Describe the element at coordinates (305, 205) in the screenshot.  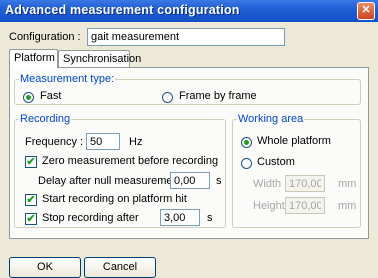
I see `height-input` at that location.